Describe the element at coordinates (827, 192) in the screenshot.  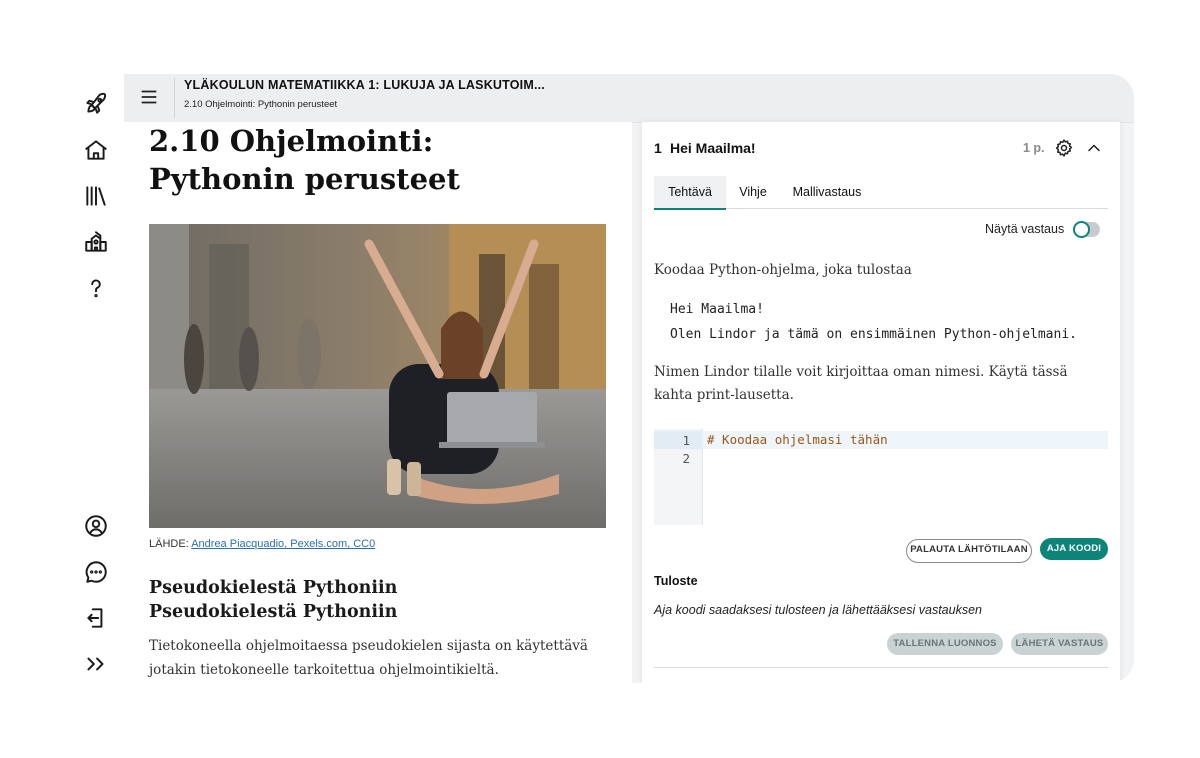
I see `tab-mallivastaus: Mallivastaus` at that location.